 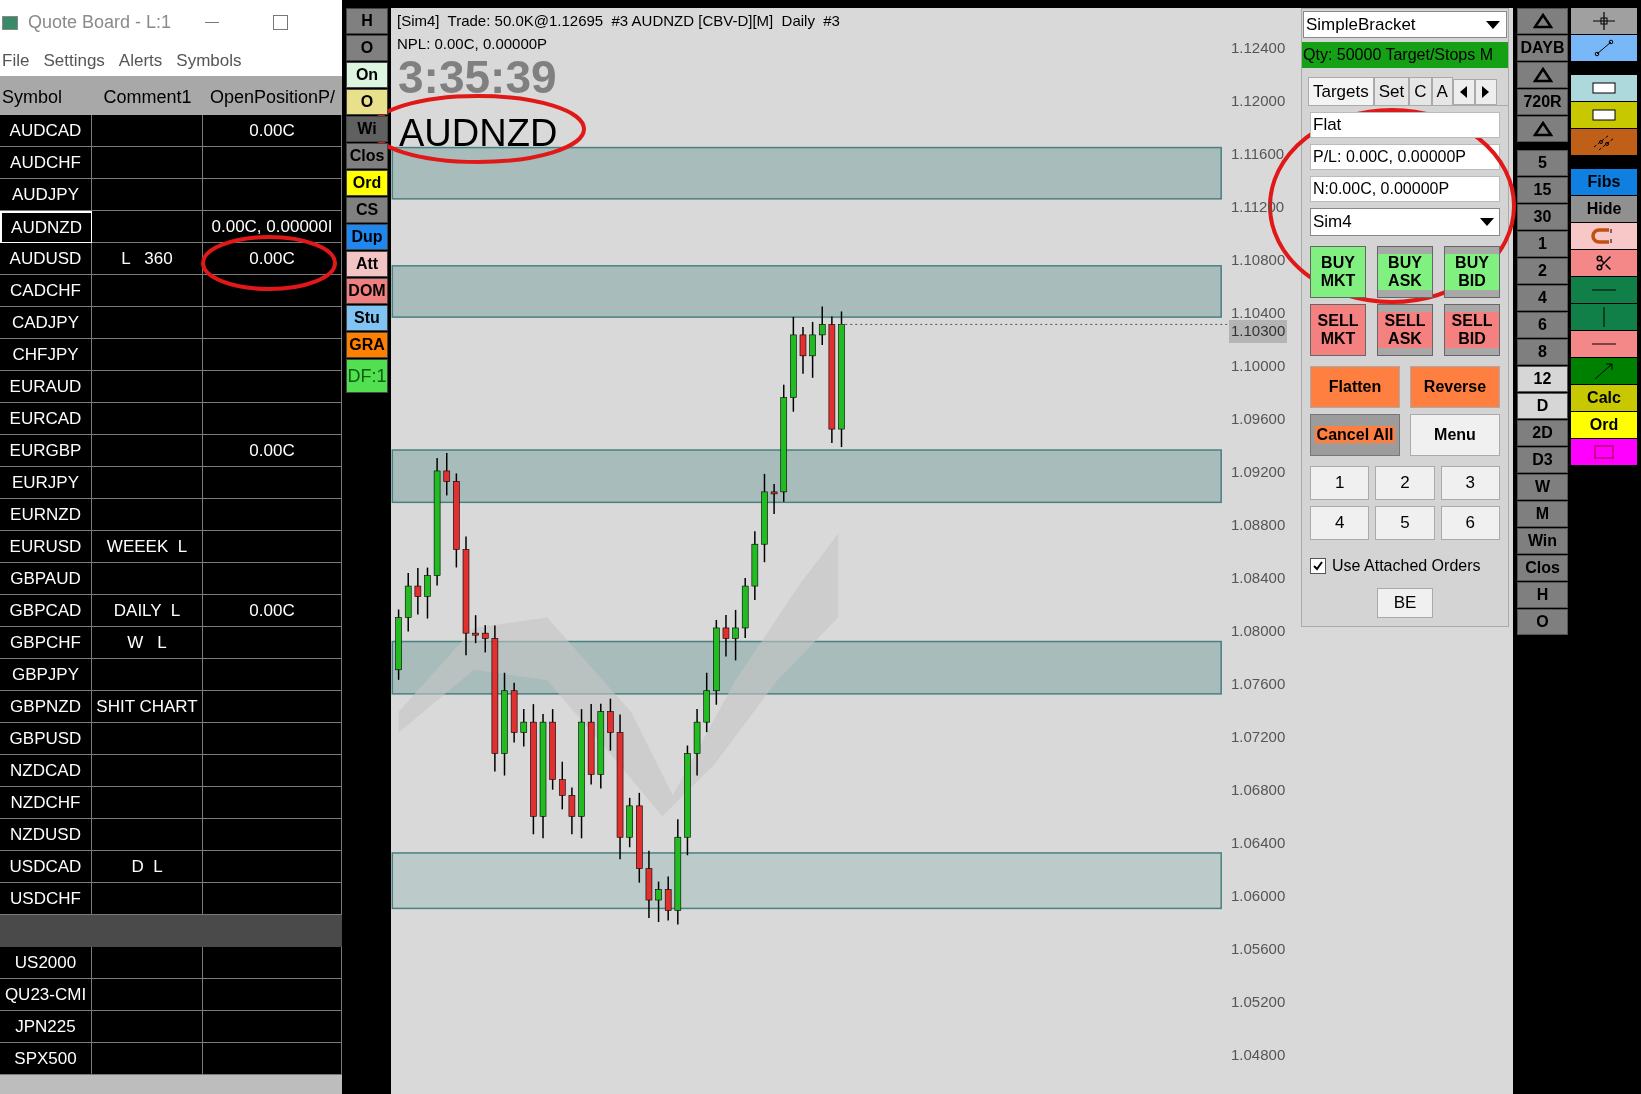 What do you see at coordinates (1258, 525) in the screenshot?
I see `price-axis-label: 1.08800` at bounding box center [1258, 525].